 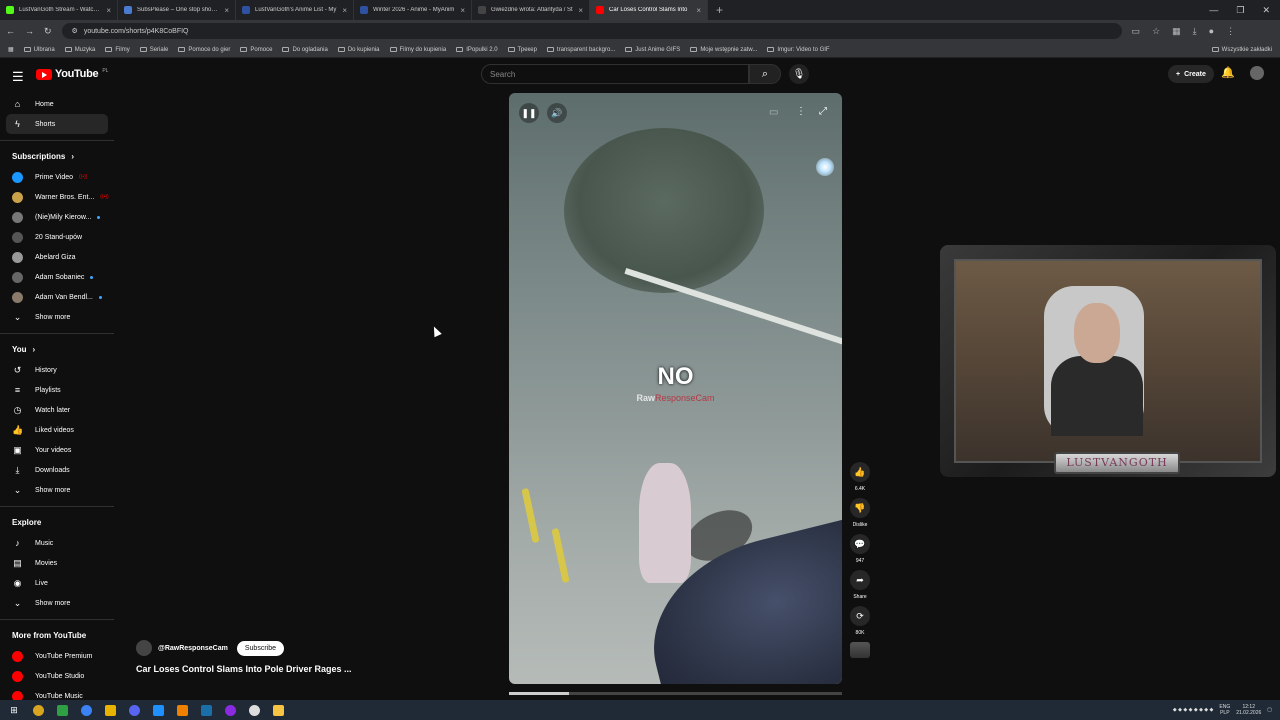 What do you see at coordinates (14, 710) in the screenshot?
I see `windows-start-icon: ⊞` at bounding box center [14, 710].